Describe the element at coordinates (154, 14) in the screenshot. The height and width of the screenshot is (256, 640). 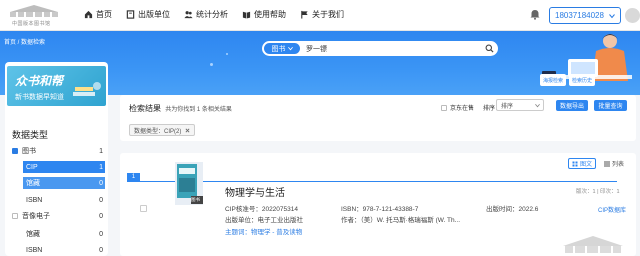
I see `nav-publishers-label: 出版单位` at that location.